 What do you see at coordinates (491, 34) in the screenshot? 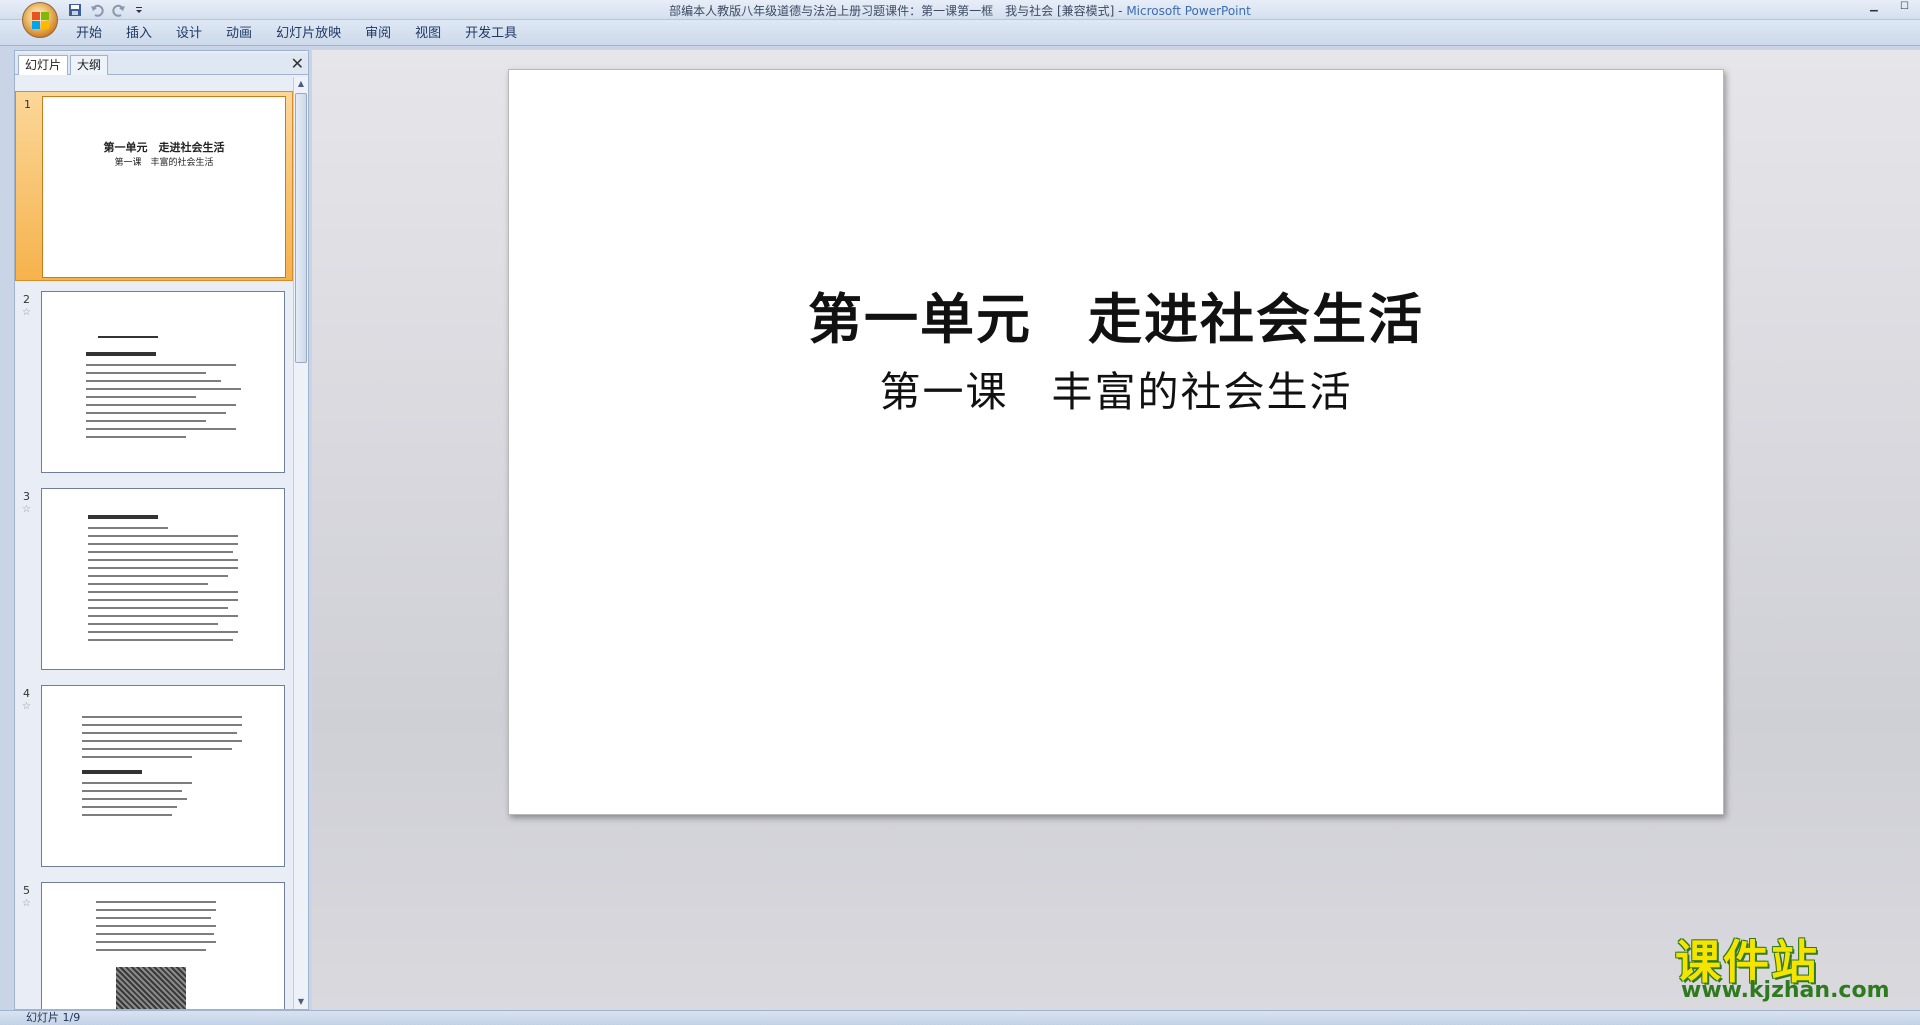
I see `tab-developer: 开发工具` at bounding box center [491, 34].